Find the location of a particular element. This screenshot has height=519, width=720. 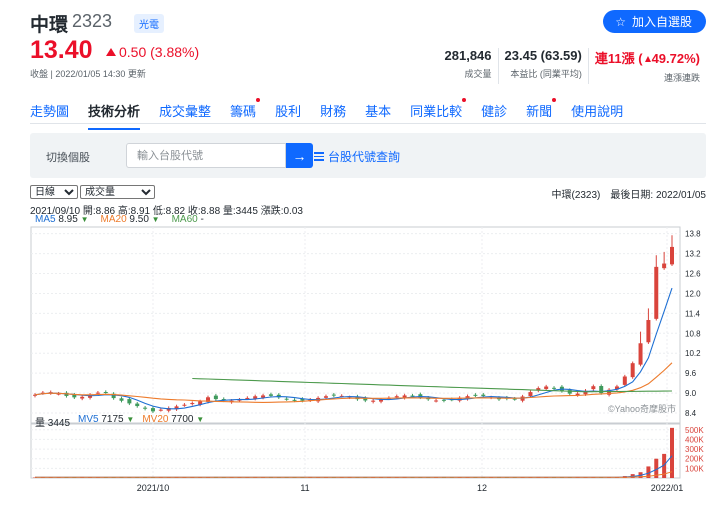

x-tick-label: 2021/10 is located at coordinates (153, 488).